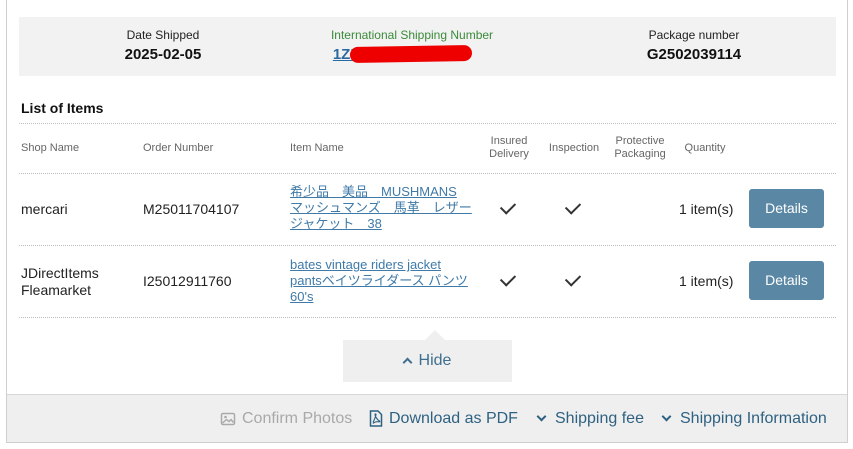  I want to click on download-pdf-button: Download as PDF, so click(443, 419).